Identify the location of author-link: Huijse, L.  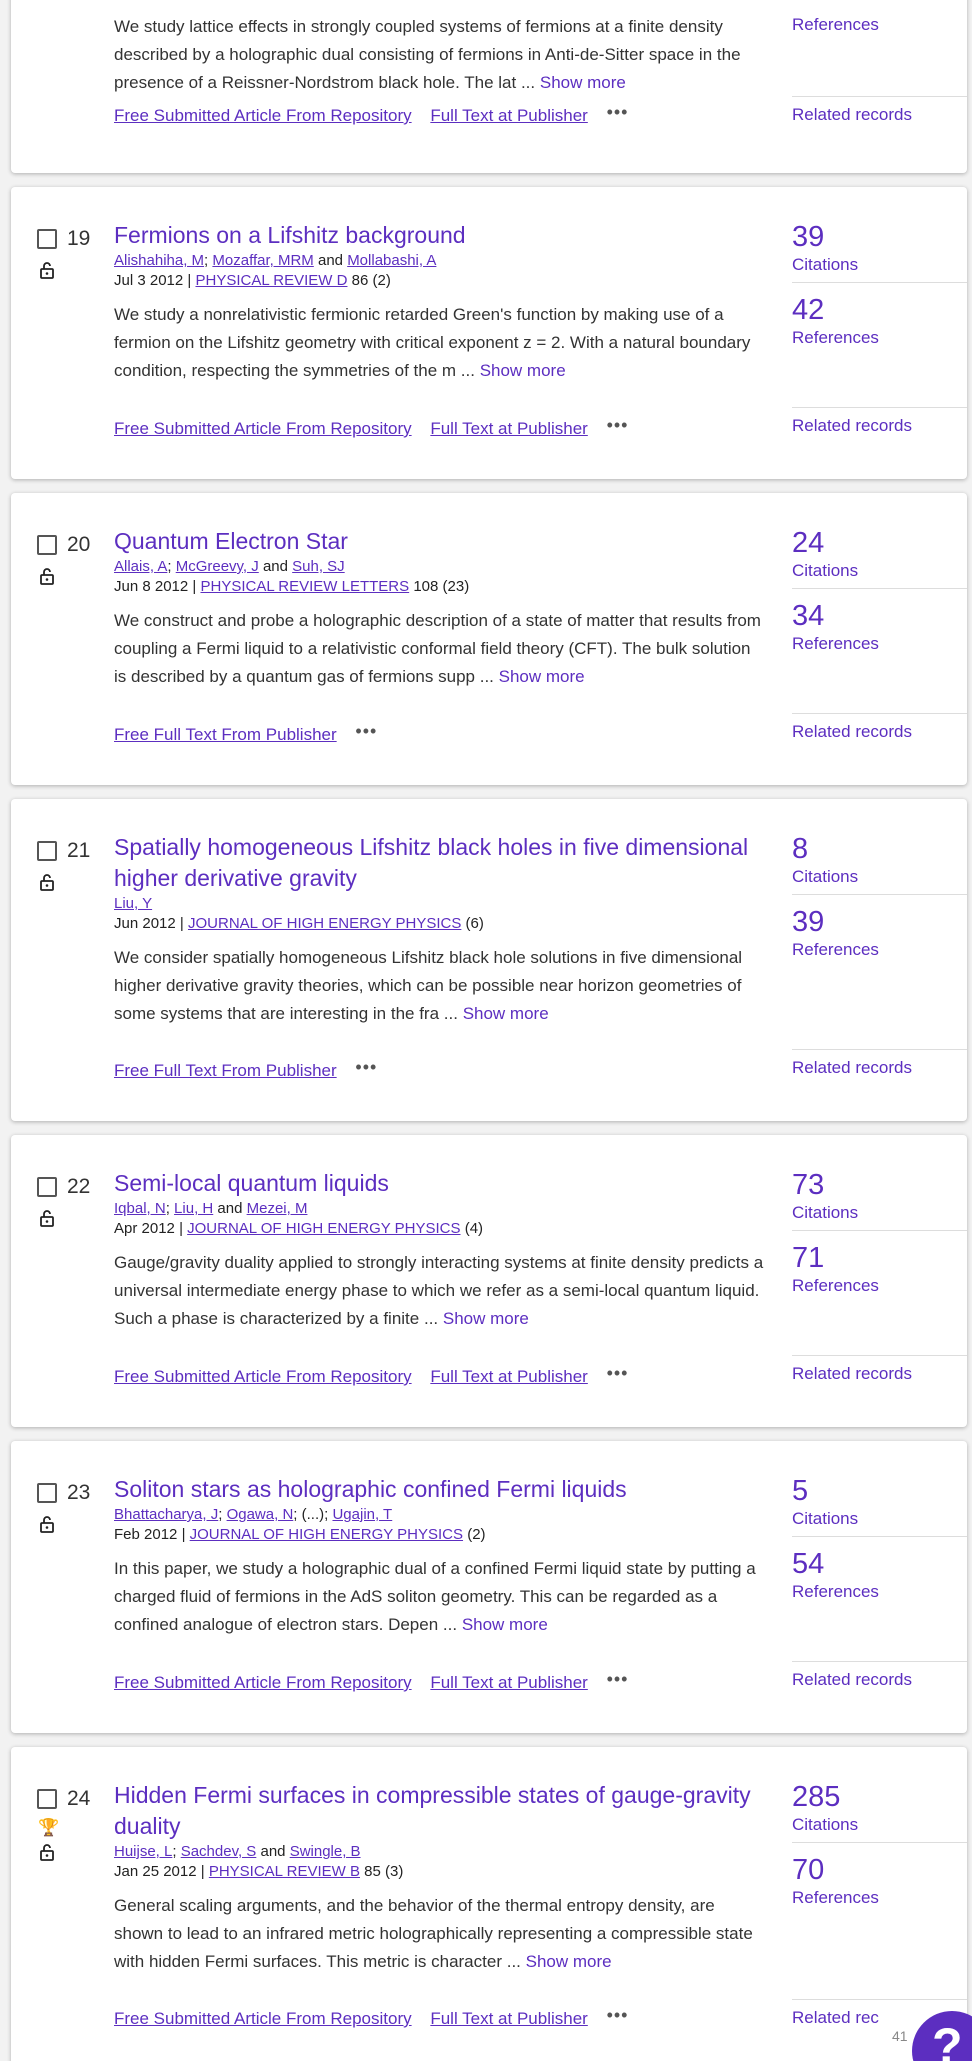
(143, 1851).